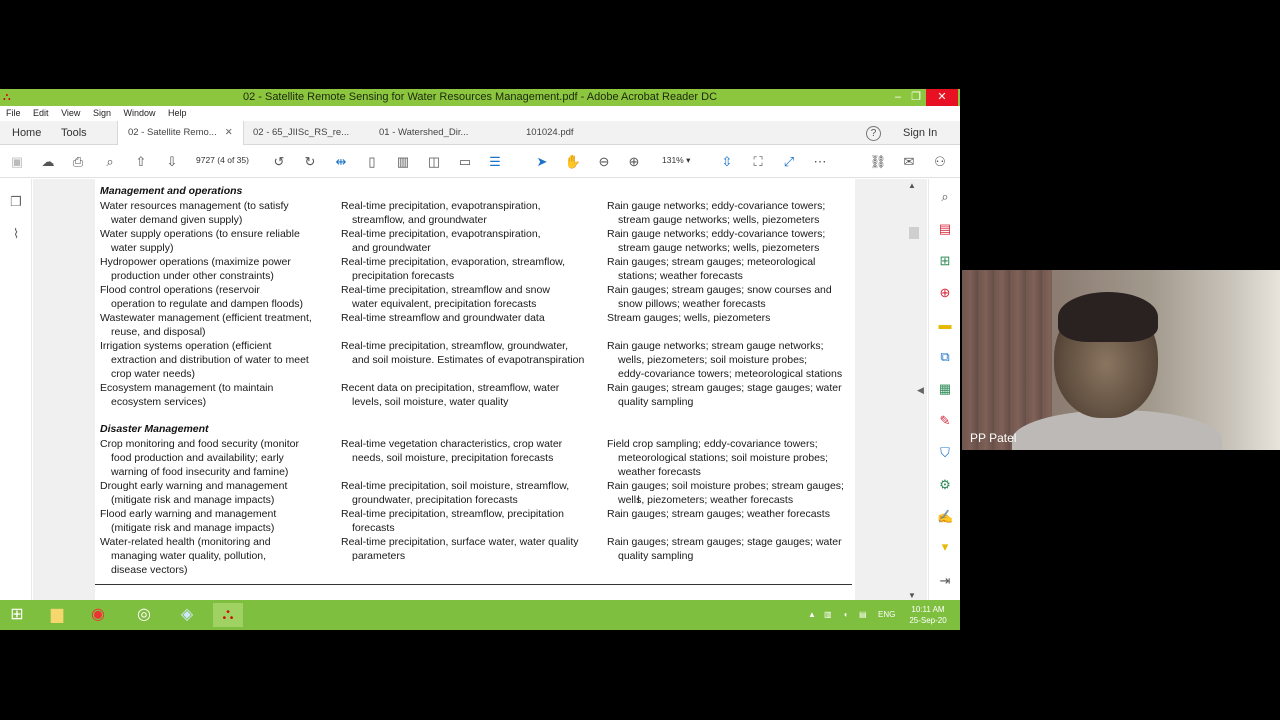 This screenshot has height=720, width=1280. Describe the element at coordinates (403, 162) in the screenshot. I see `two-page-icon: ▥` at that location.